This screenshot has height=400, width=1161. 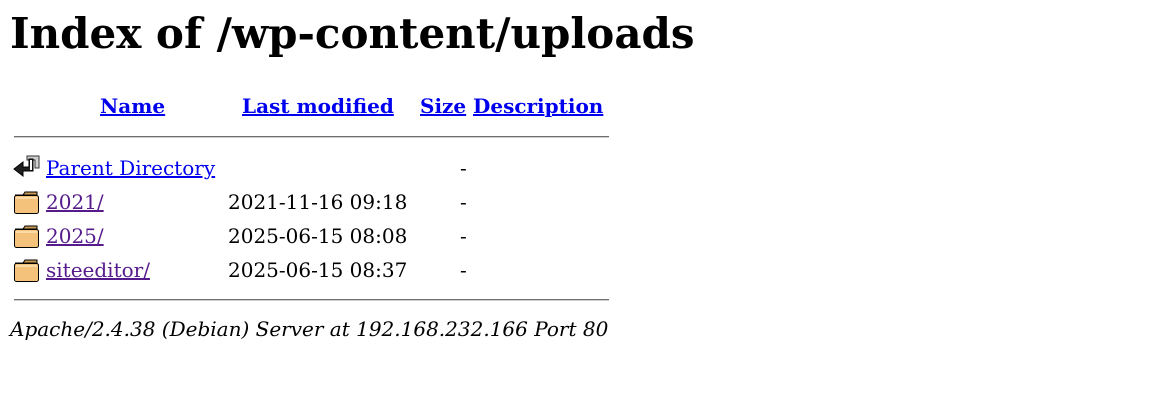 What do you see at coordinates (130, 168) in the screenshot?
I see `parent-directory-link: Parent Directory` at bounding box center [130, 168].